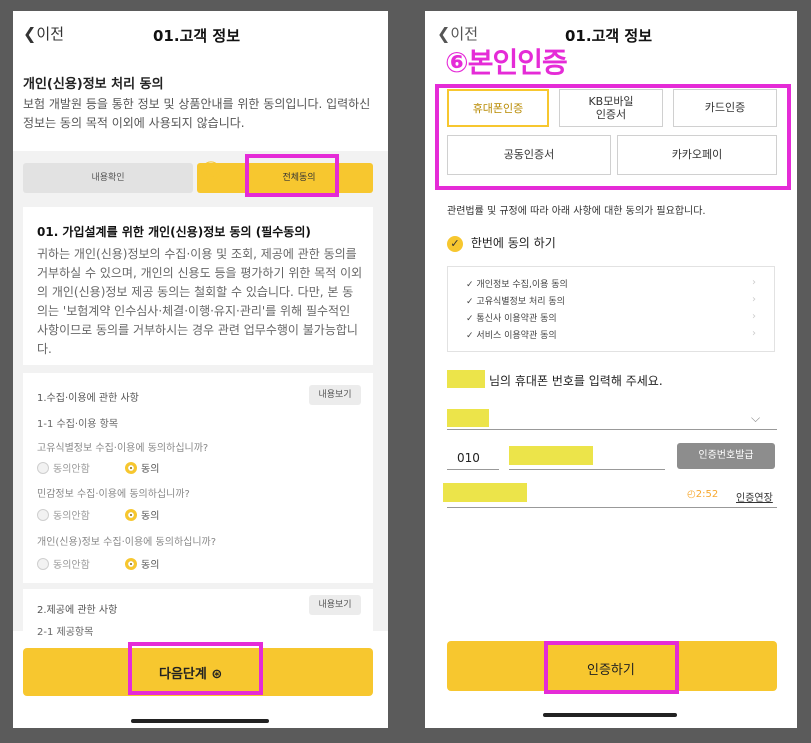 The image size is (811, 743). What do you see at coordinates (576, 381) in the screenshot?
I see `phone-prompt: 님의 휴대폰 번호를 입력해 주세요.` at bounding box center [576, 381].